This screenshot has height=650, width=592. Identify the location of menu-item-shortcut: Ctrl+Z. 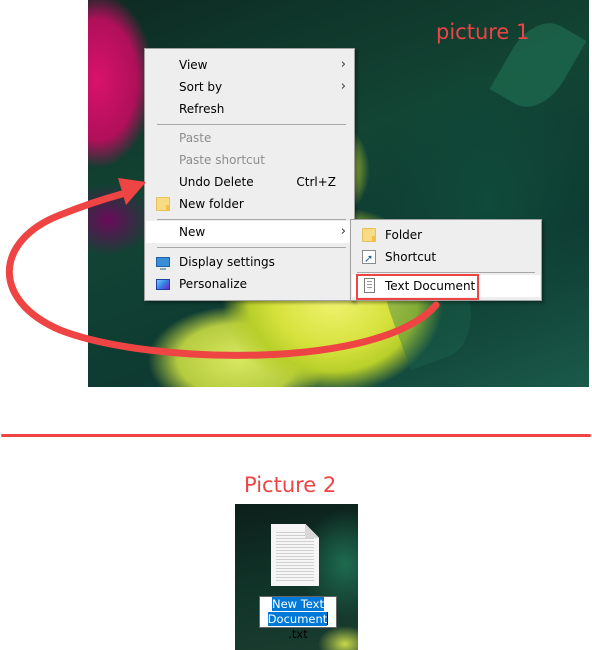
(316, 182).